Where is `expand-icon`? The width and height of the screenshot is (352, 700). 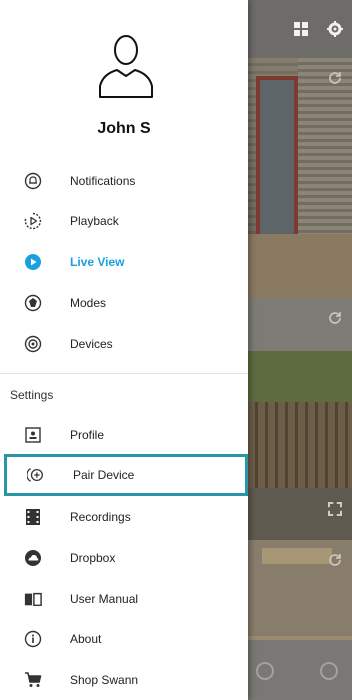
expand-icon is located at coordinates (335, 509).